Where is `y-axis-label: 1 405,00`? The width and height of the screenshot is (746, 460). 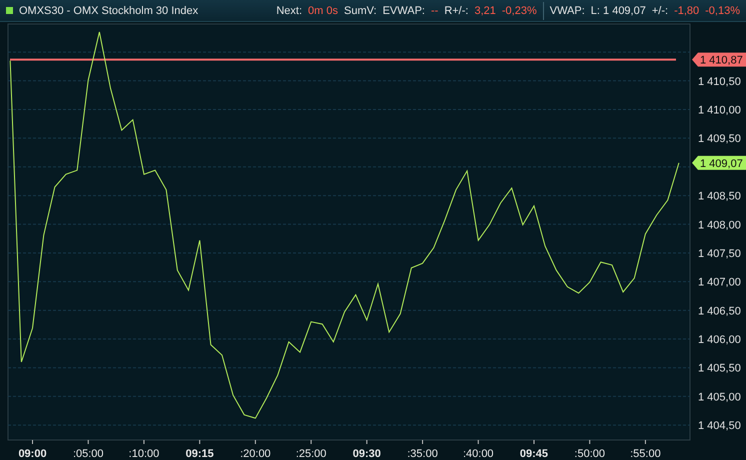
y-axis-label: 1 405,00 is located at coordinates (719, 397).